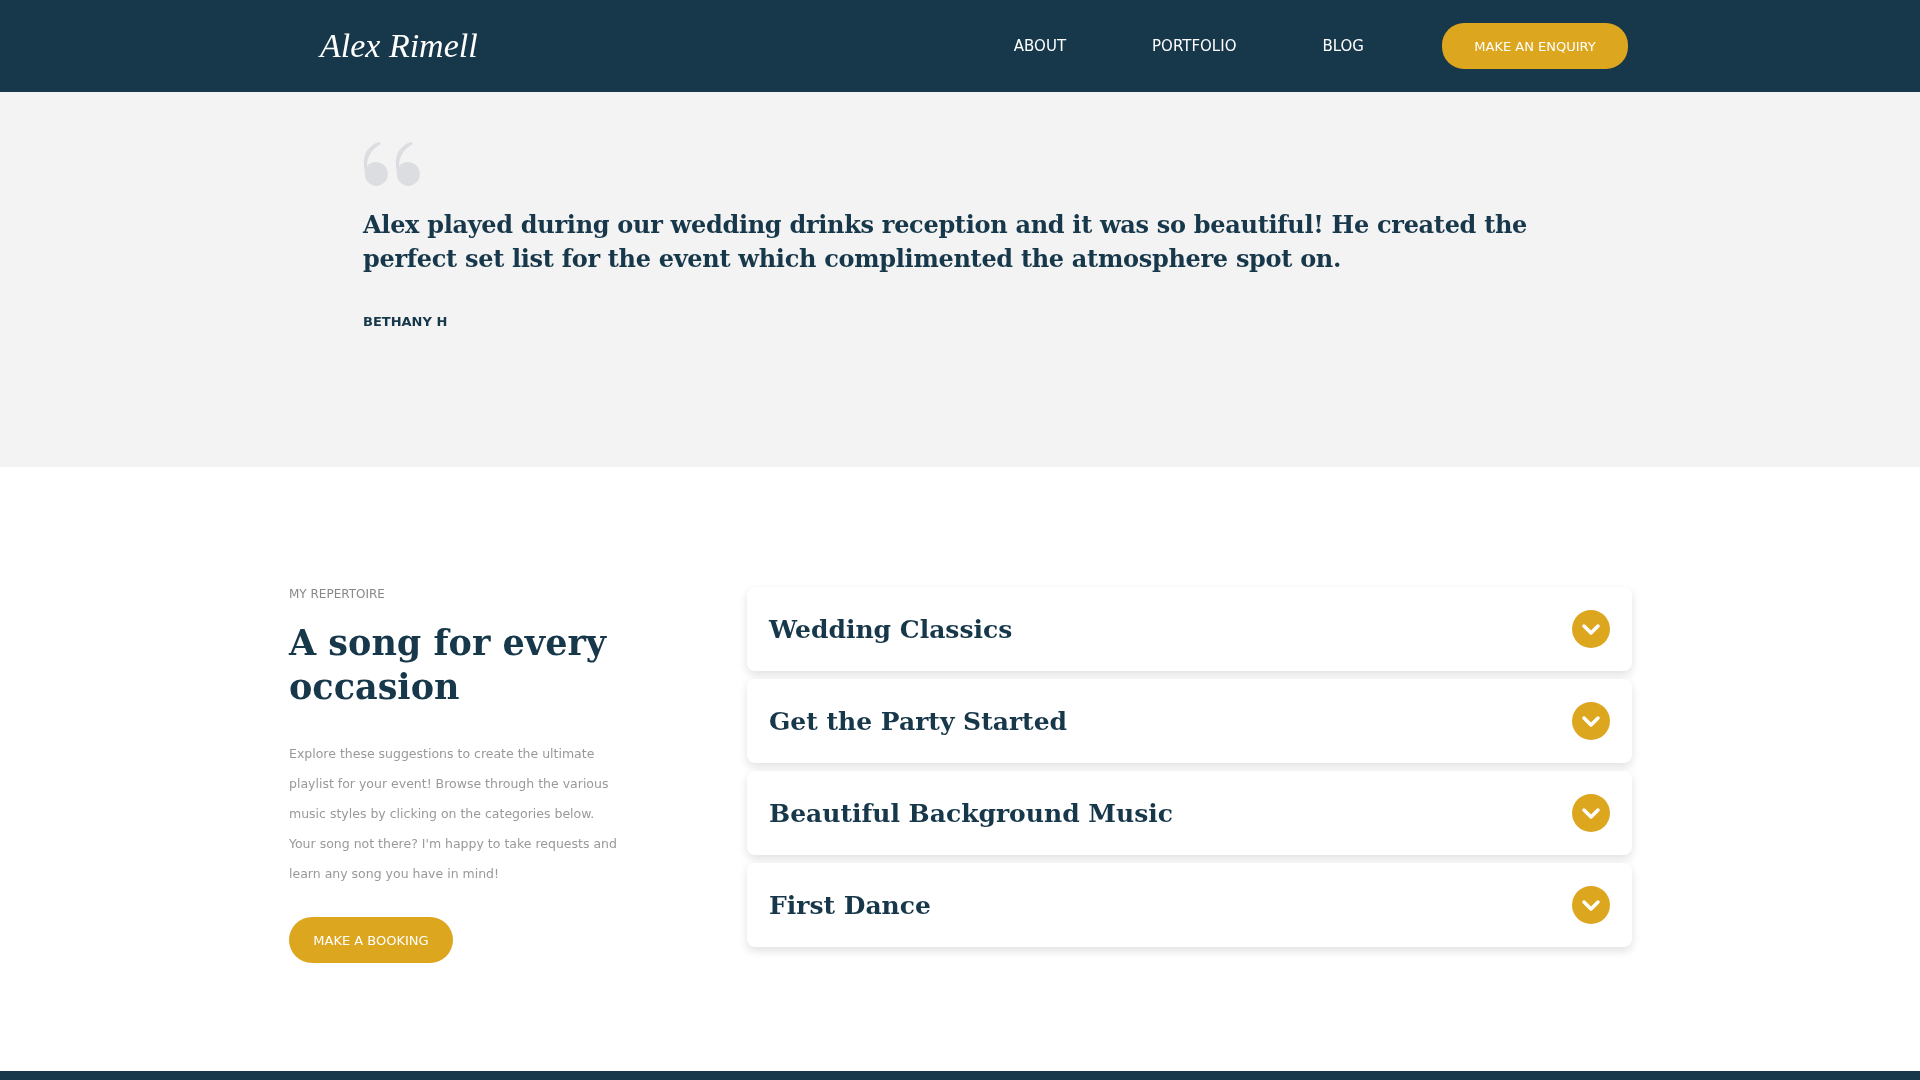 Image resolution: width=1920 pixels, height=1080 pixels. Describe the element at coordinates (448, 665) in the screenshot. I see `section-heading: A song for every occasion` at that location.